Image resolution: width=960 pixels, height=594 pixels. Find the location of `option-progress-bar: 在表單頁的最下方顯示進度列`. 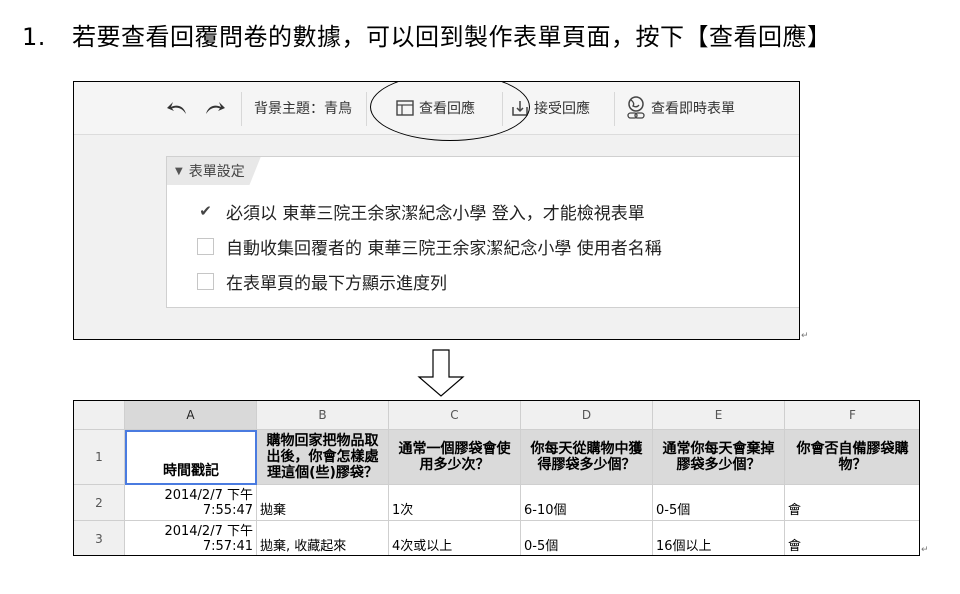

option-progress-bar: 在表單頁的最下方顯示進度列 is located at coordinates (322, 281).